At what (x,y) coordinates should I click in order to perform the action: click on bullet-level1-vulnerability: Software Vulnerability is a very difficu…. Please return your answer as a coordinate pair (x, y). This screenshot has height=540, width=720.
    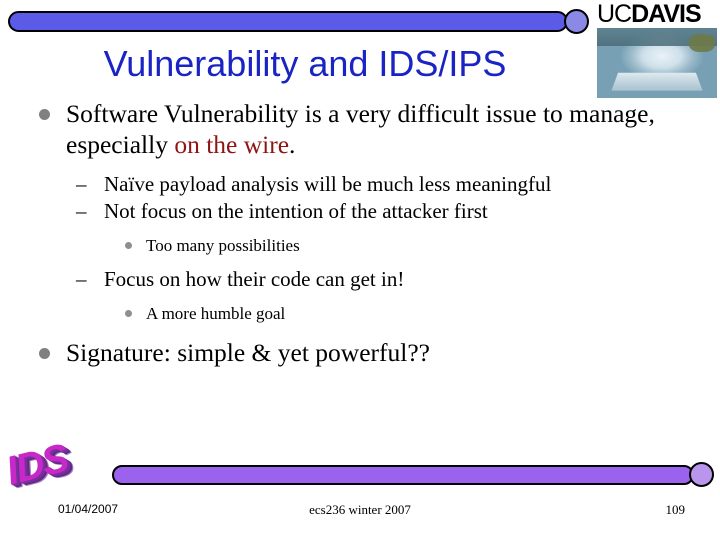
    Looking at the image, I should click on (361, 129).